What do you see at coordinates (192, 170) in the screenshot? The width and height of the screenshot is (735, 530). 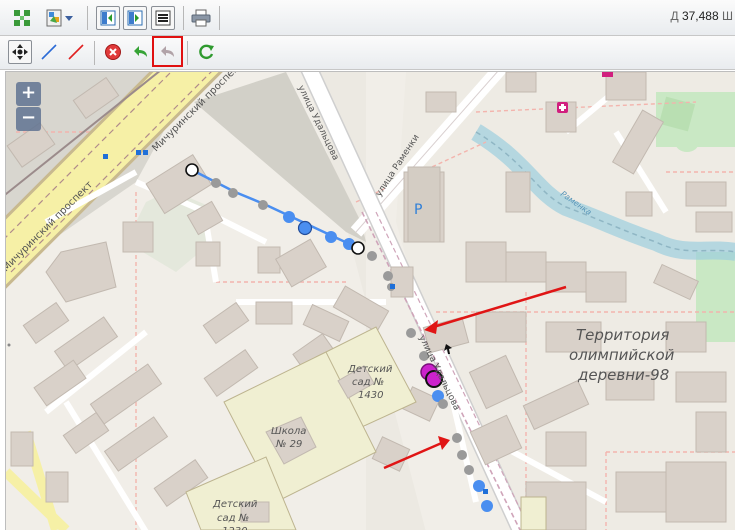 I see `route-start-vertex` at bounding box center [192, 170].